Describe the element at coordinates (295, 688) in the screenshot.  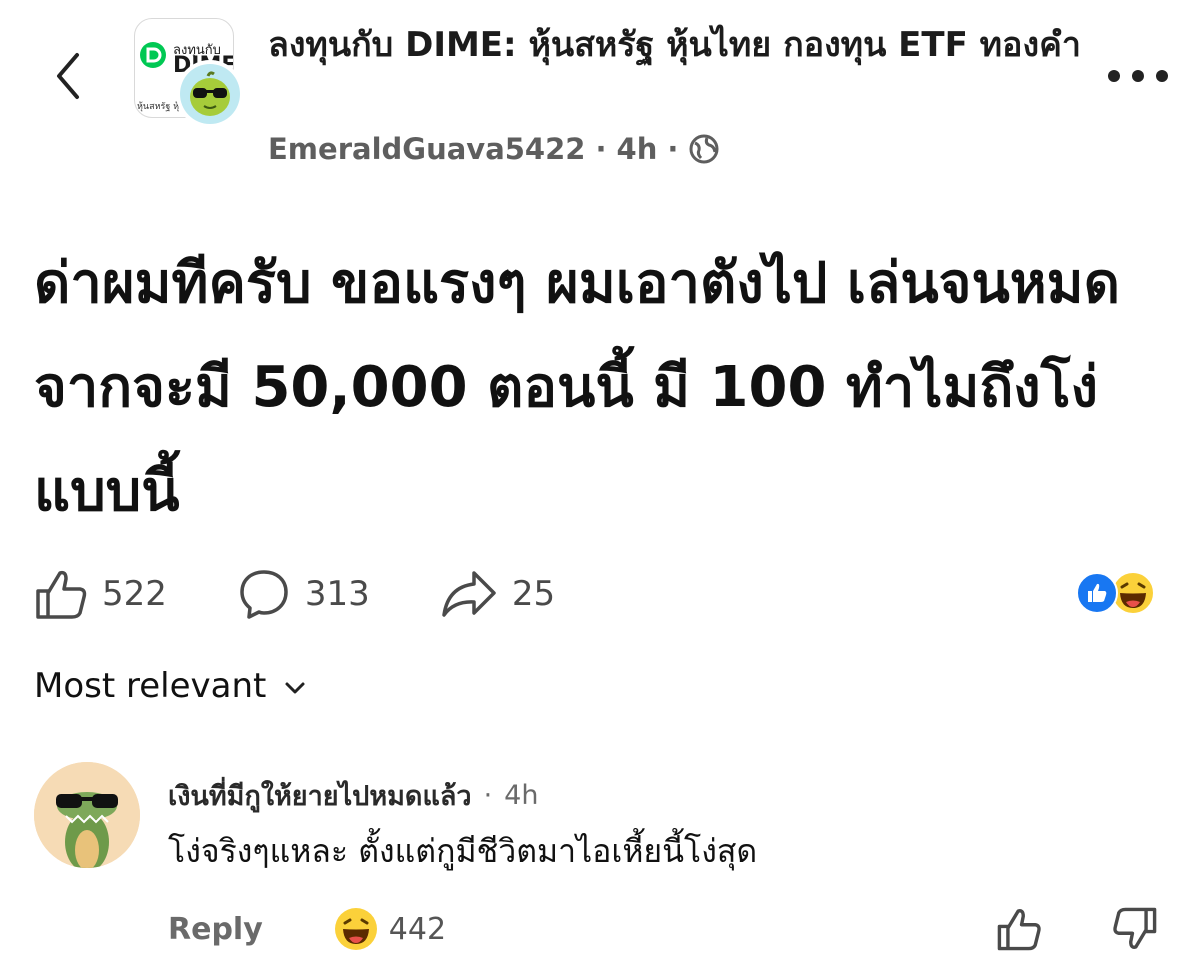
I see `chevron-down-icon` at that location.